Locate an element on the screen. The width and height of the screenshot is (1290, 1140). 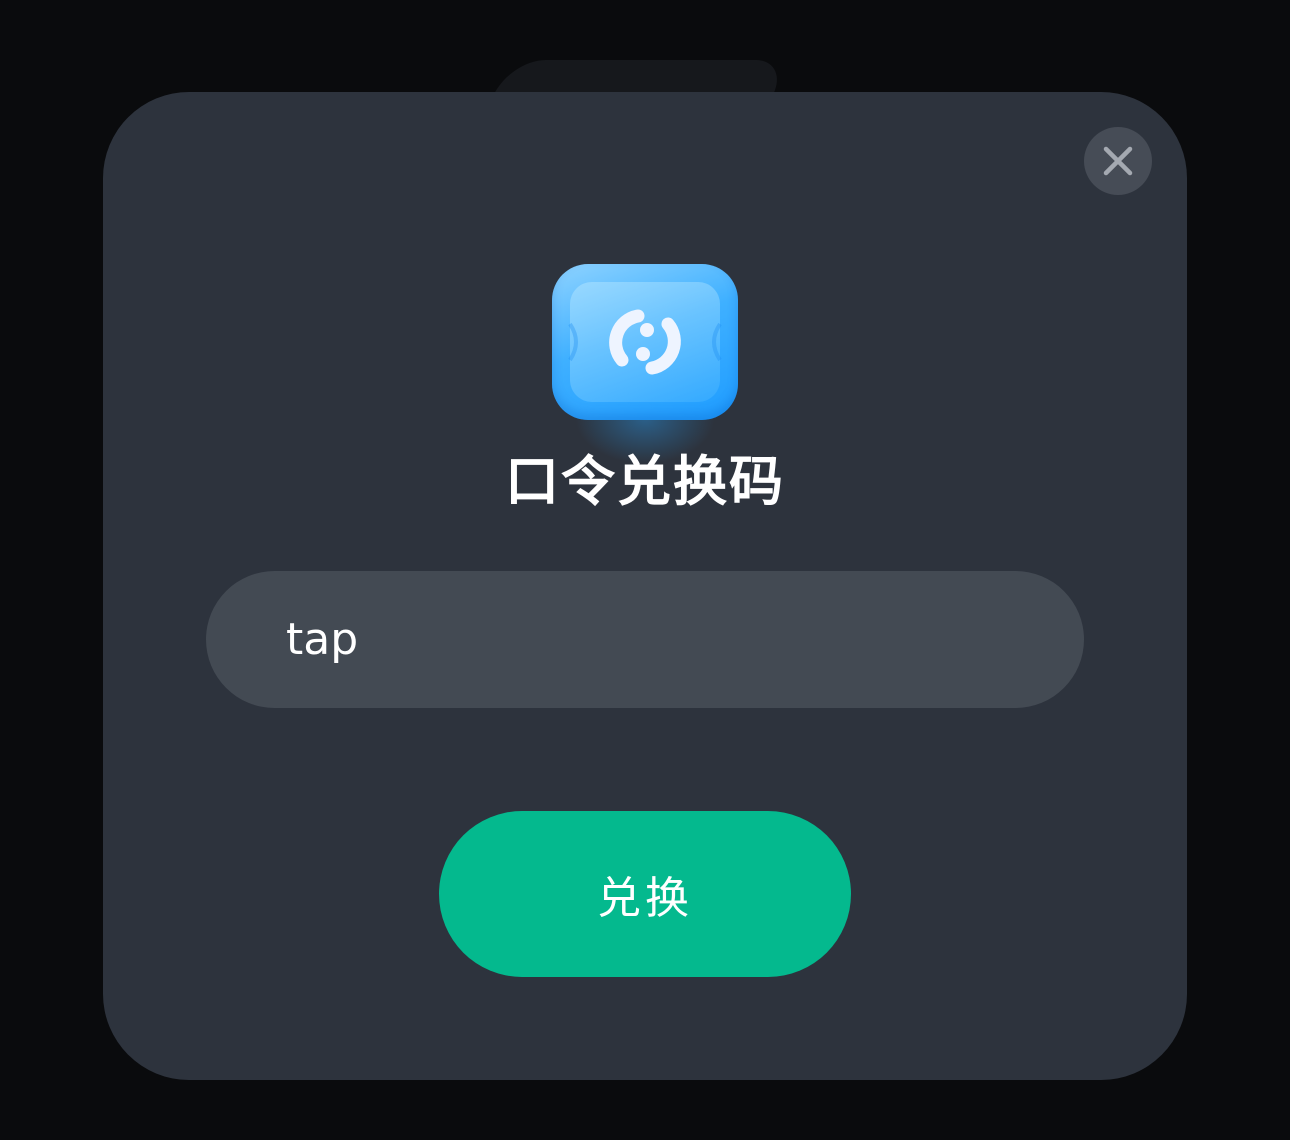
close-button is located at coordinates (1118, 161).